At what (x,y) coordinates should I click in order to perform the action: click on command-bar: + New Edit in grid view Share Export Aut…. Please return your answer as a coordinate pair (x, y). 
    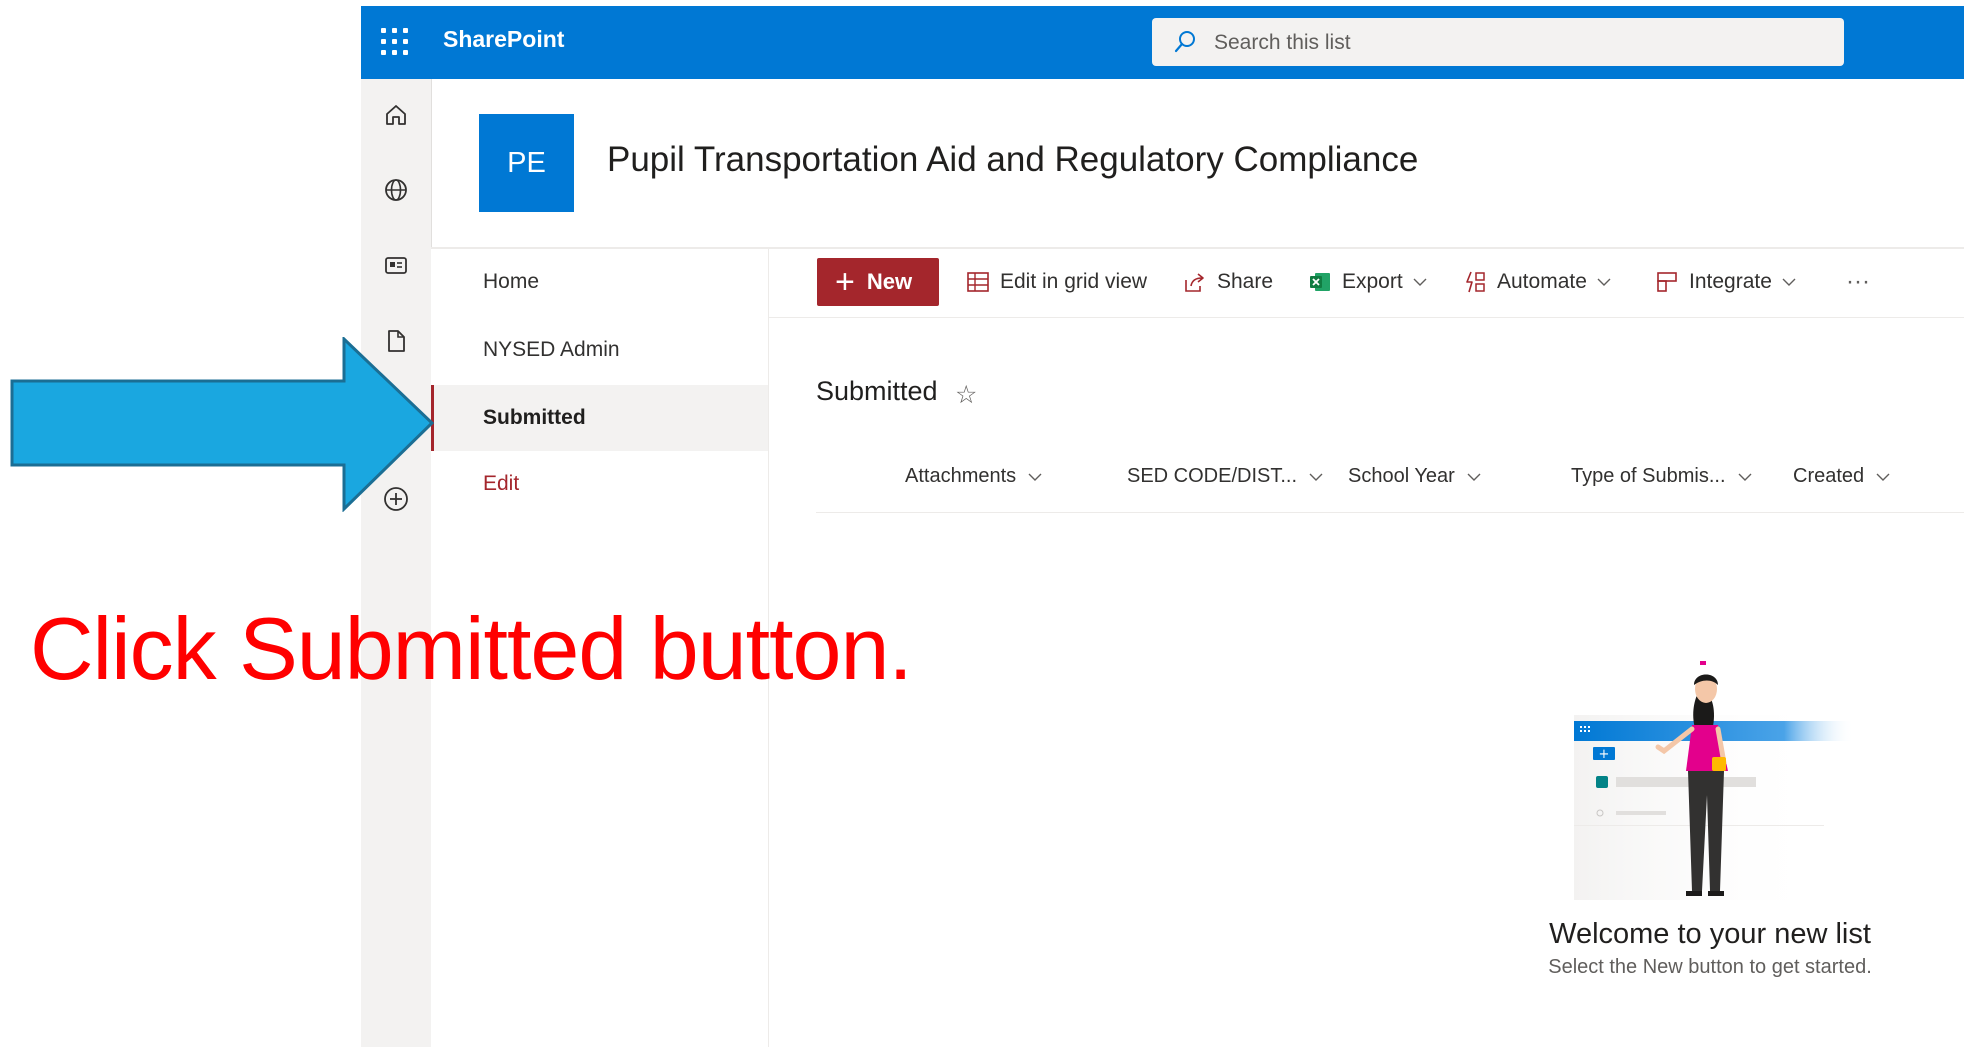
    Looking at the image, I should click on (1366, 283).